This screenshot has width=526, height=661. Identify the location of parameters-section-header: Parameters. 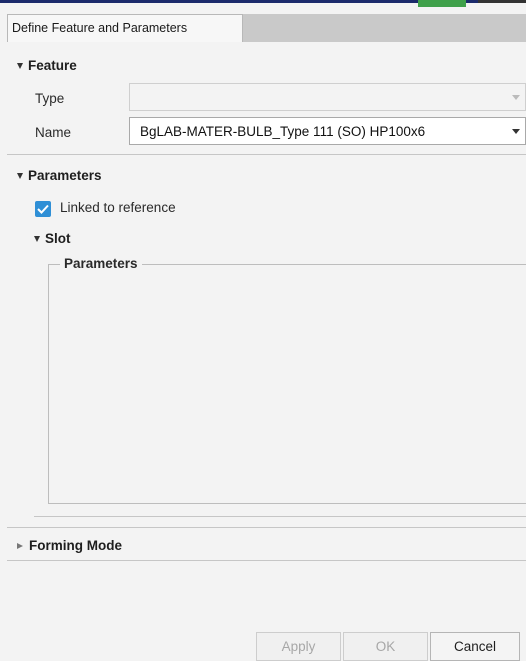
(59, 175).